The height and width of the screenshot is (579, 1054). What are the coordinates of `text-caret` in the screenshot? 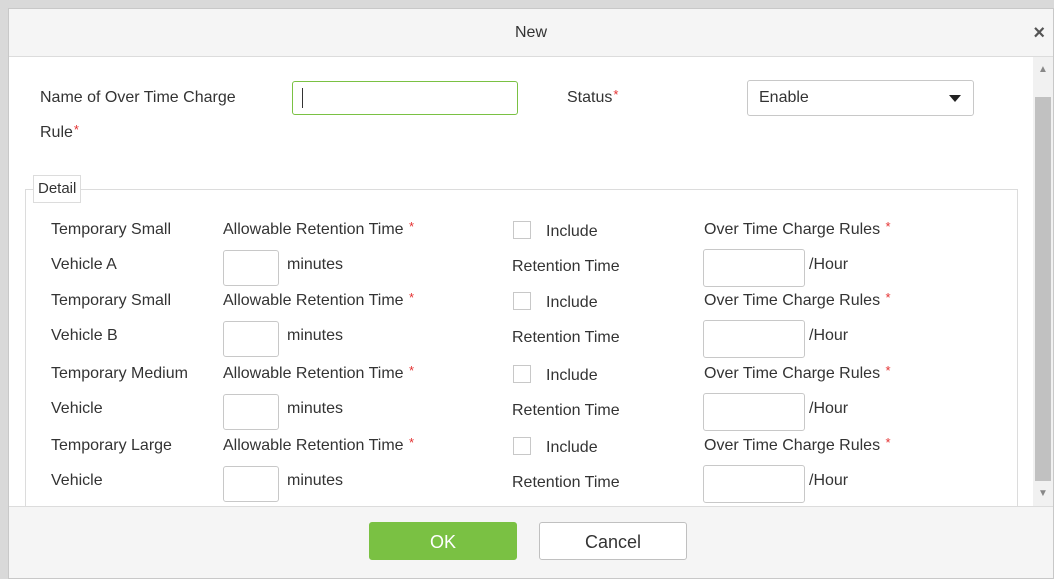 It's located at (302, 98).